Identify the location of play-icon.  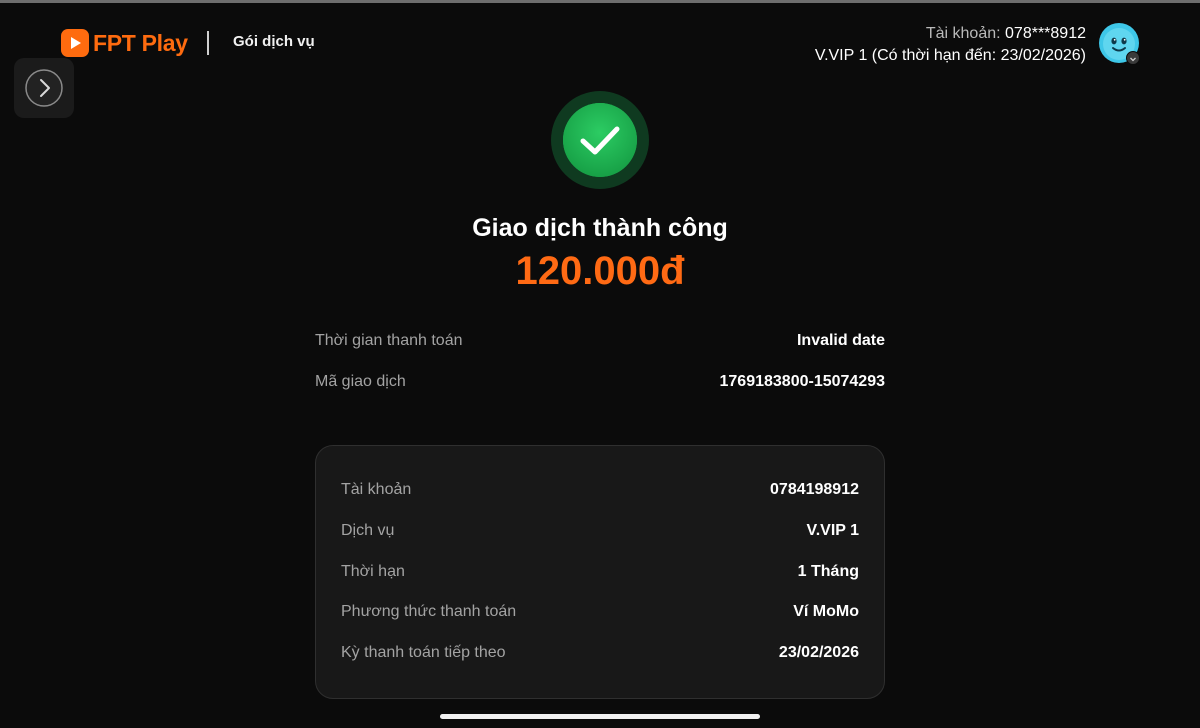
(75, 43).